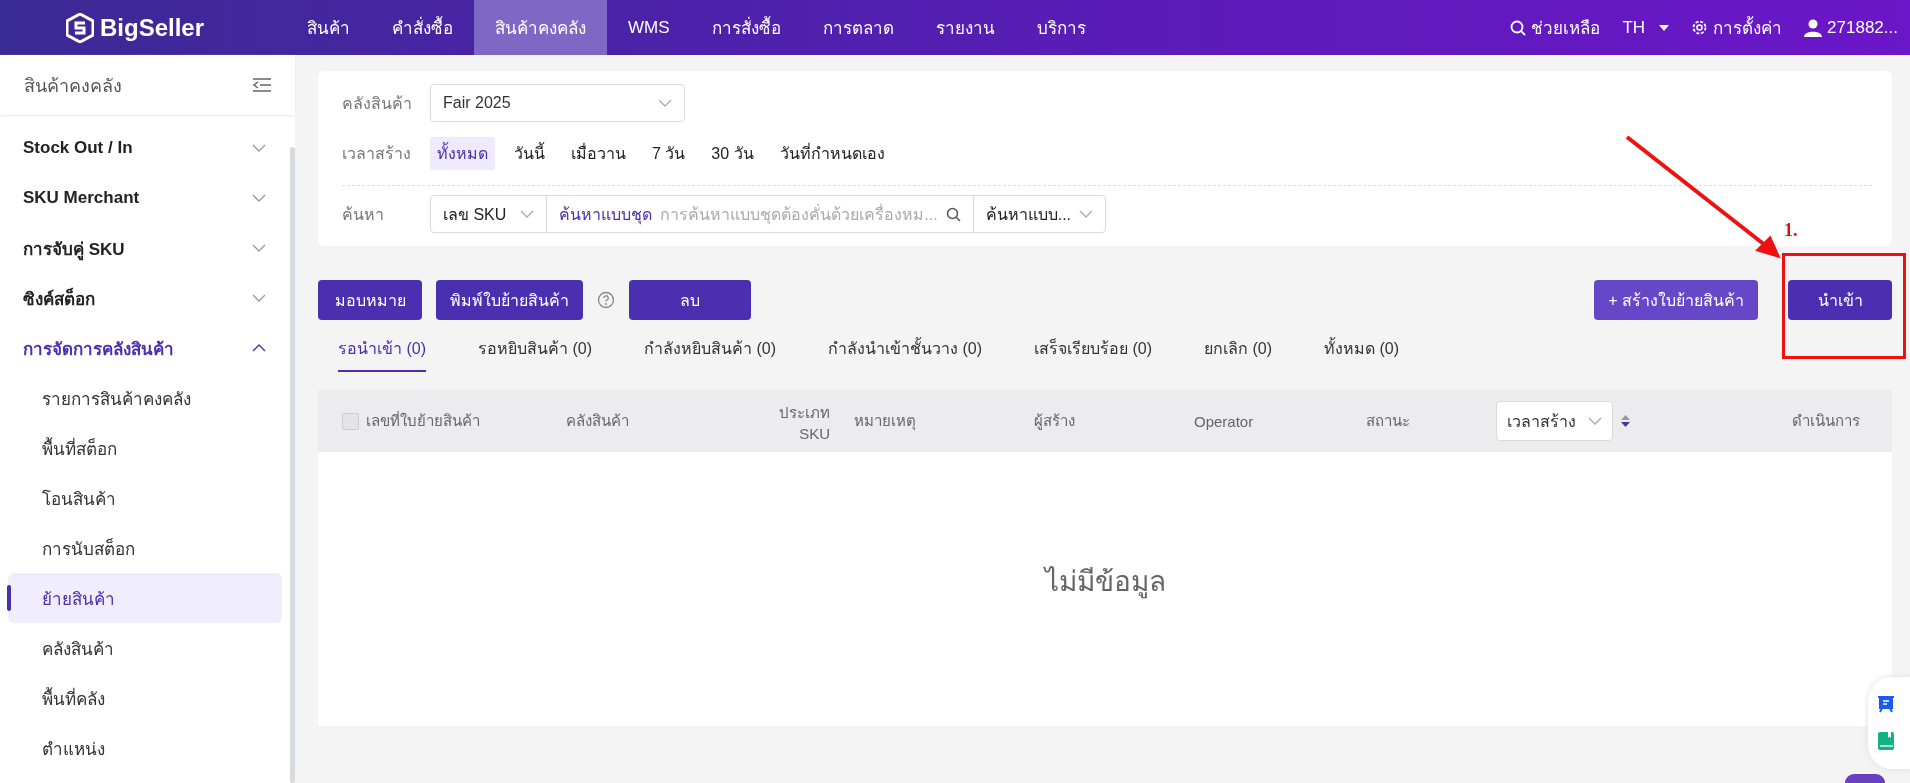 The width and height of the screenshot is (1910, 783). What do you see at coordinates (965, 27) in the screenshot?
I see `nav-tab: รายงาน` at bounding box center [965, 27].